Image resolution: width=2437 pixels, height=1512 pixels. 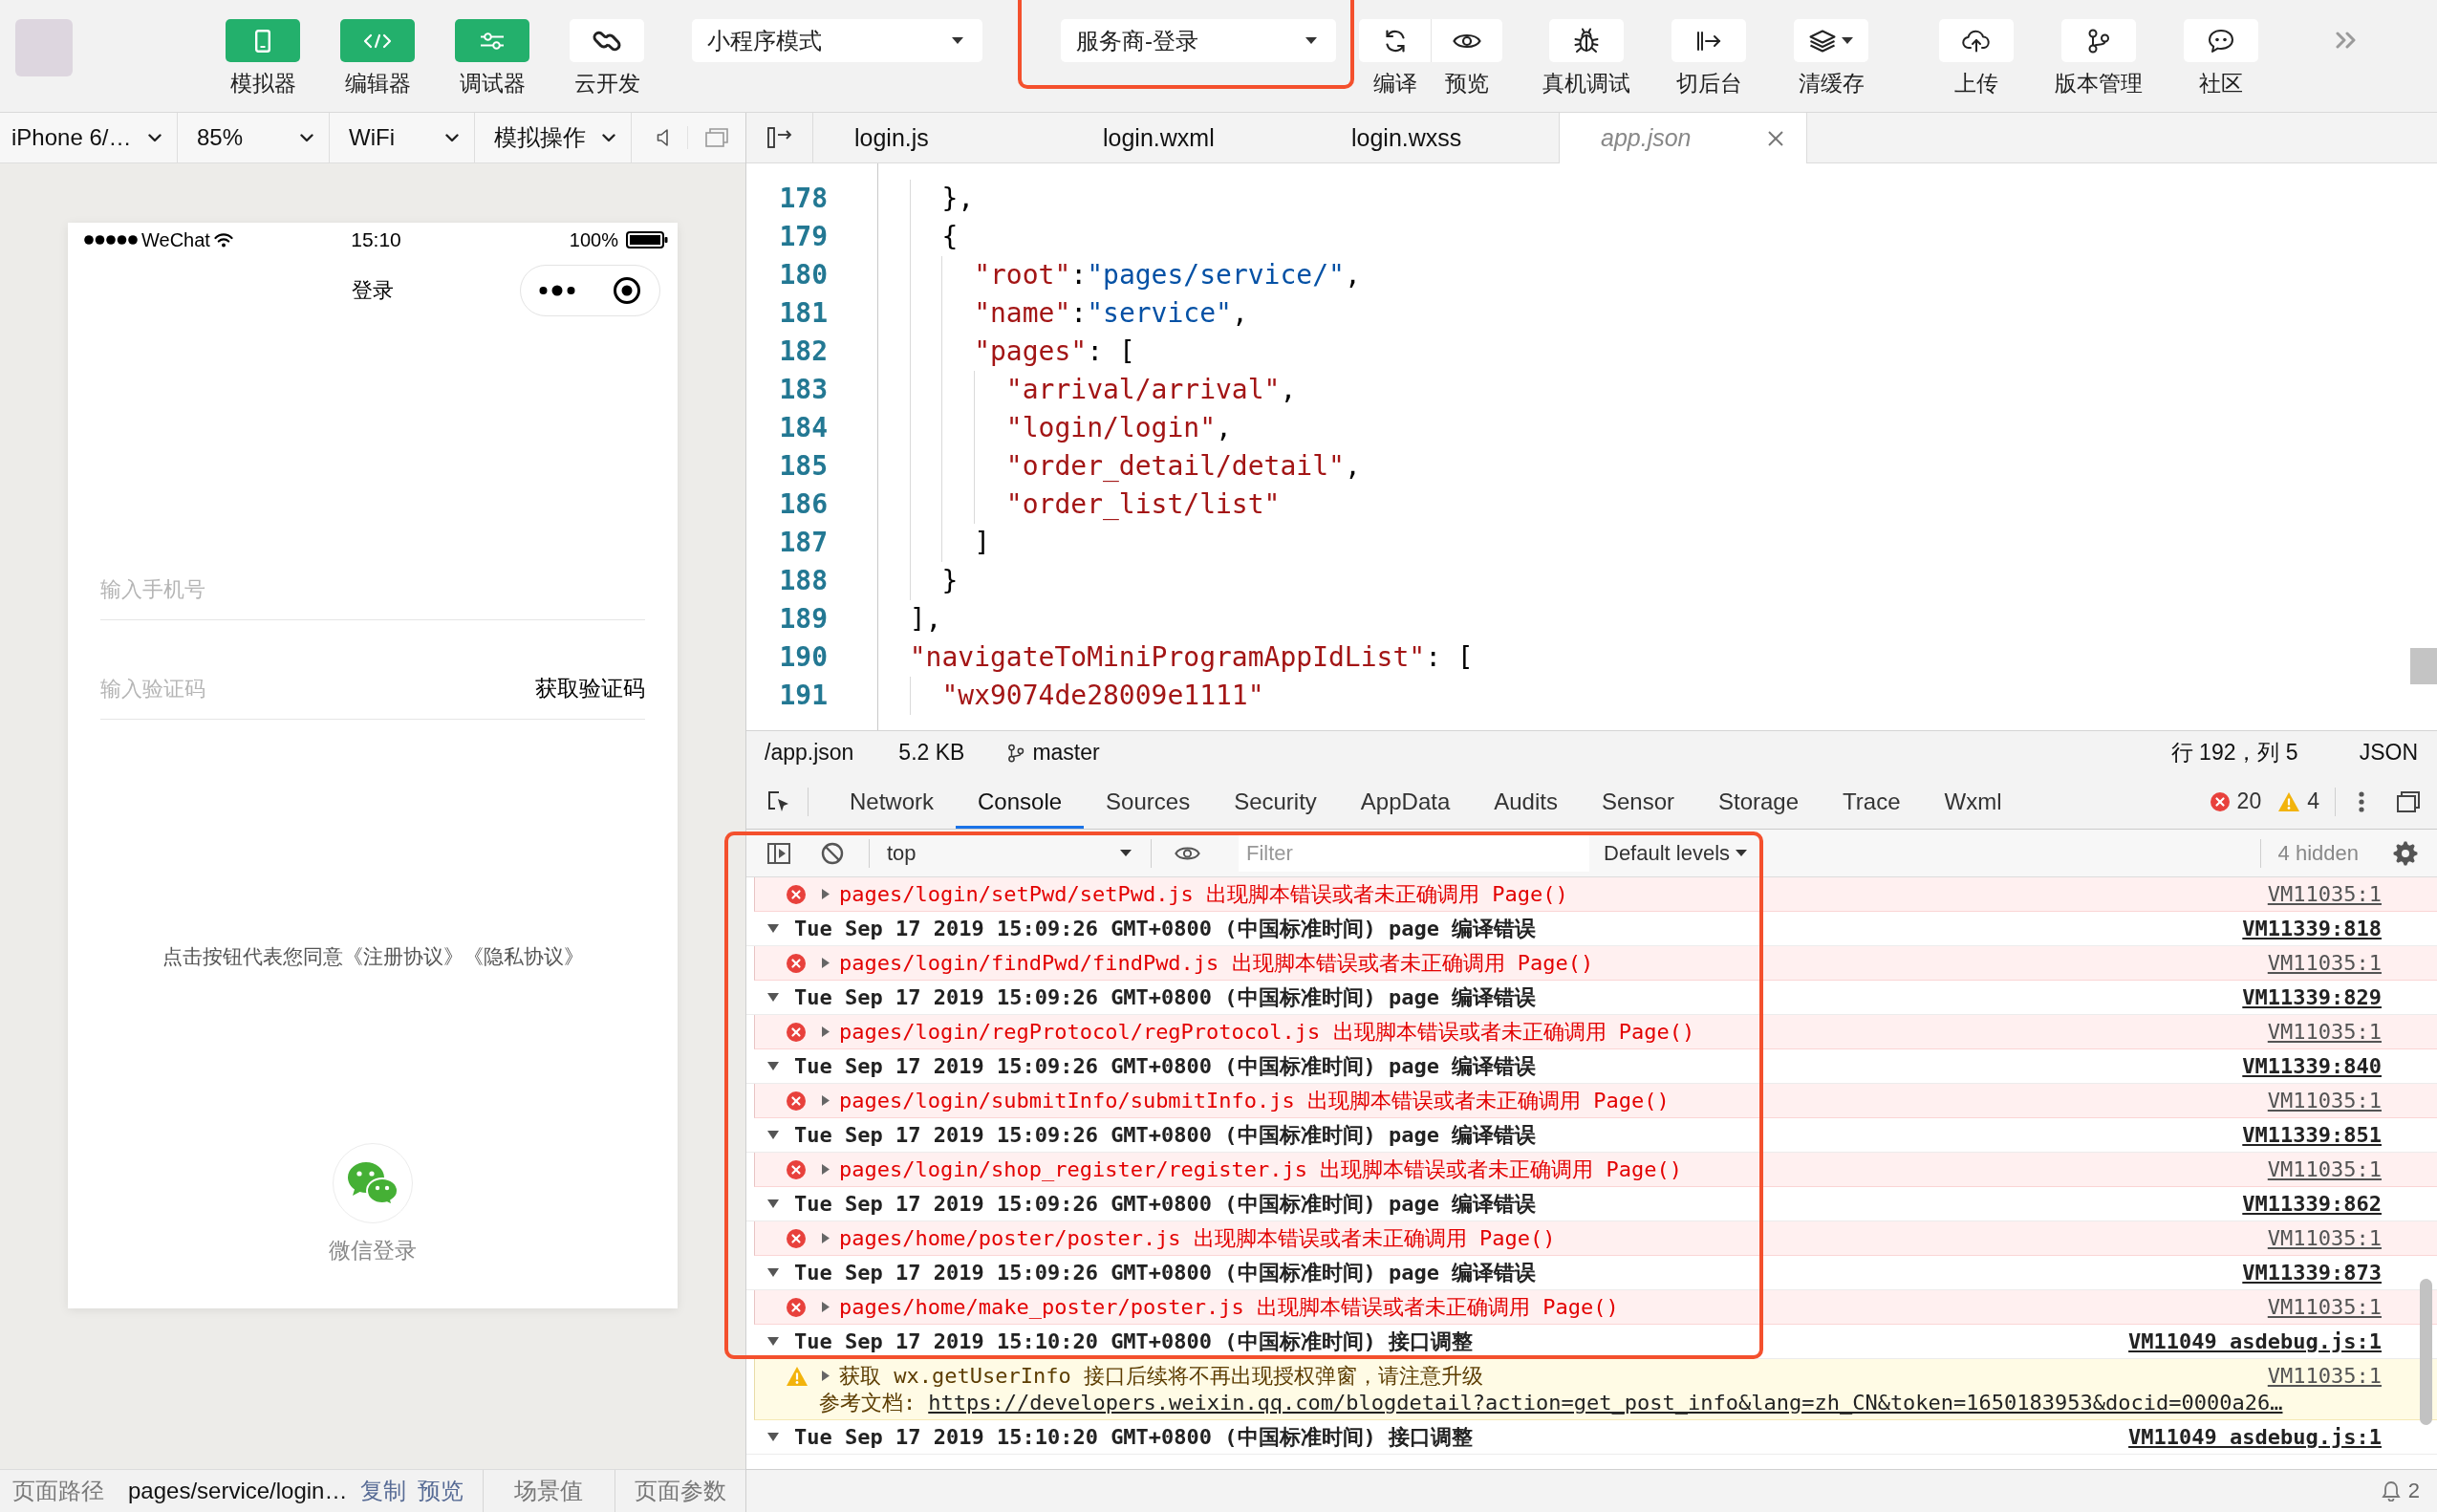 I want to click on file-tab: login.wxss, so click(x=1434, y=137).